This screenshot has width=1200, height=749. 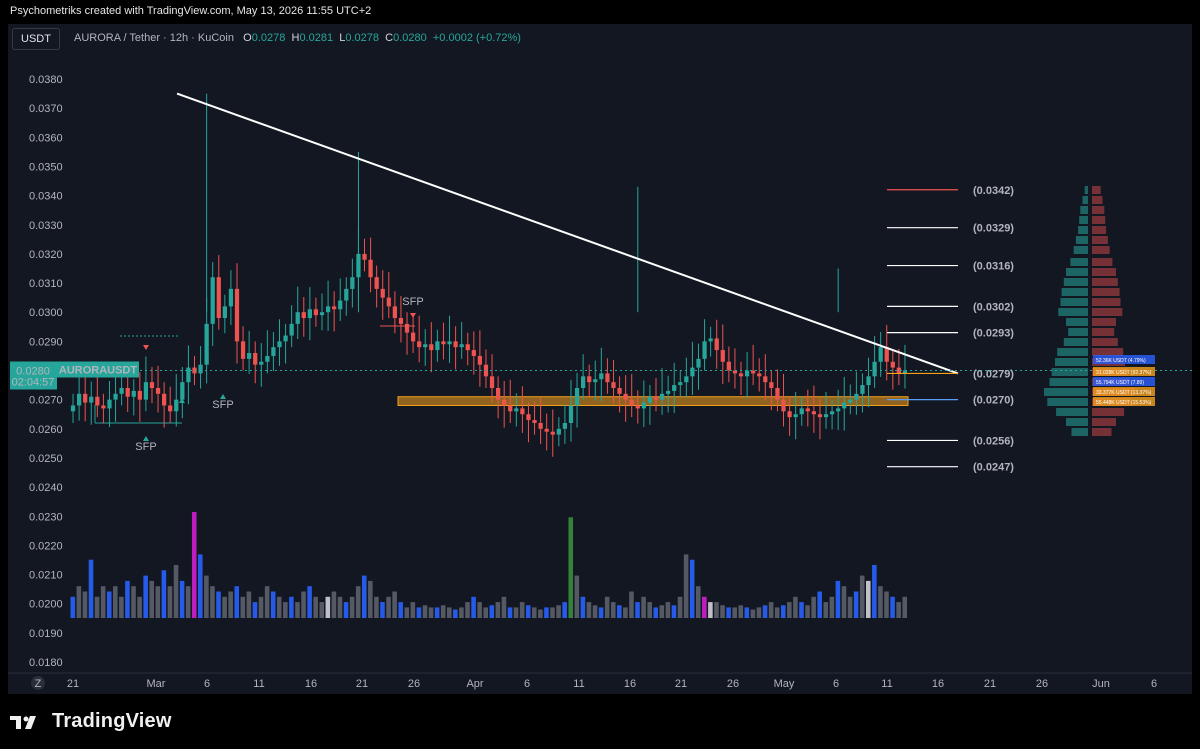 I want to click on x-tick-label: 21, so click(x=681, y=684).